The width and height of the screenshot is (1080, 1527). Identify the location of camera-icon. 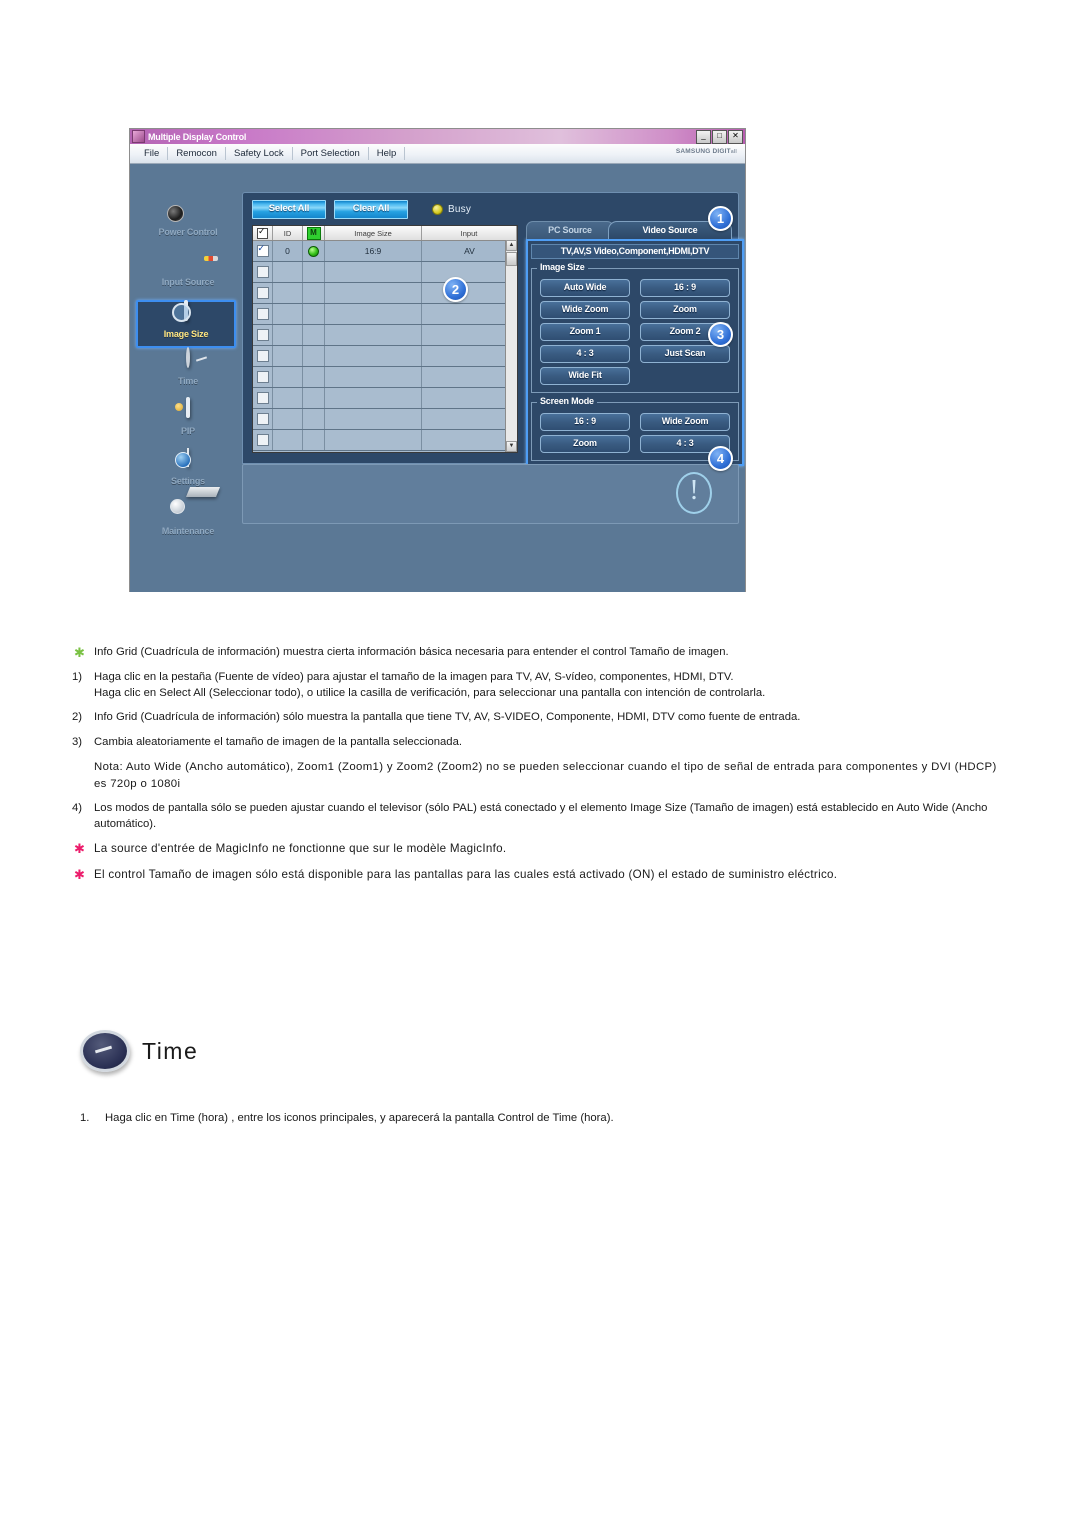
(188, 215).